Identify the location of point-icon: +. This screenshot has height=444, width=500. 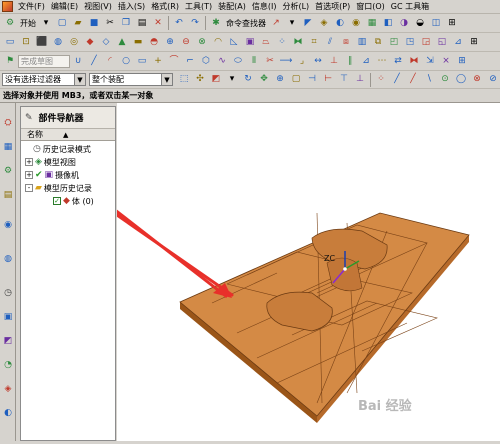
(158, 61).